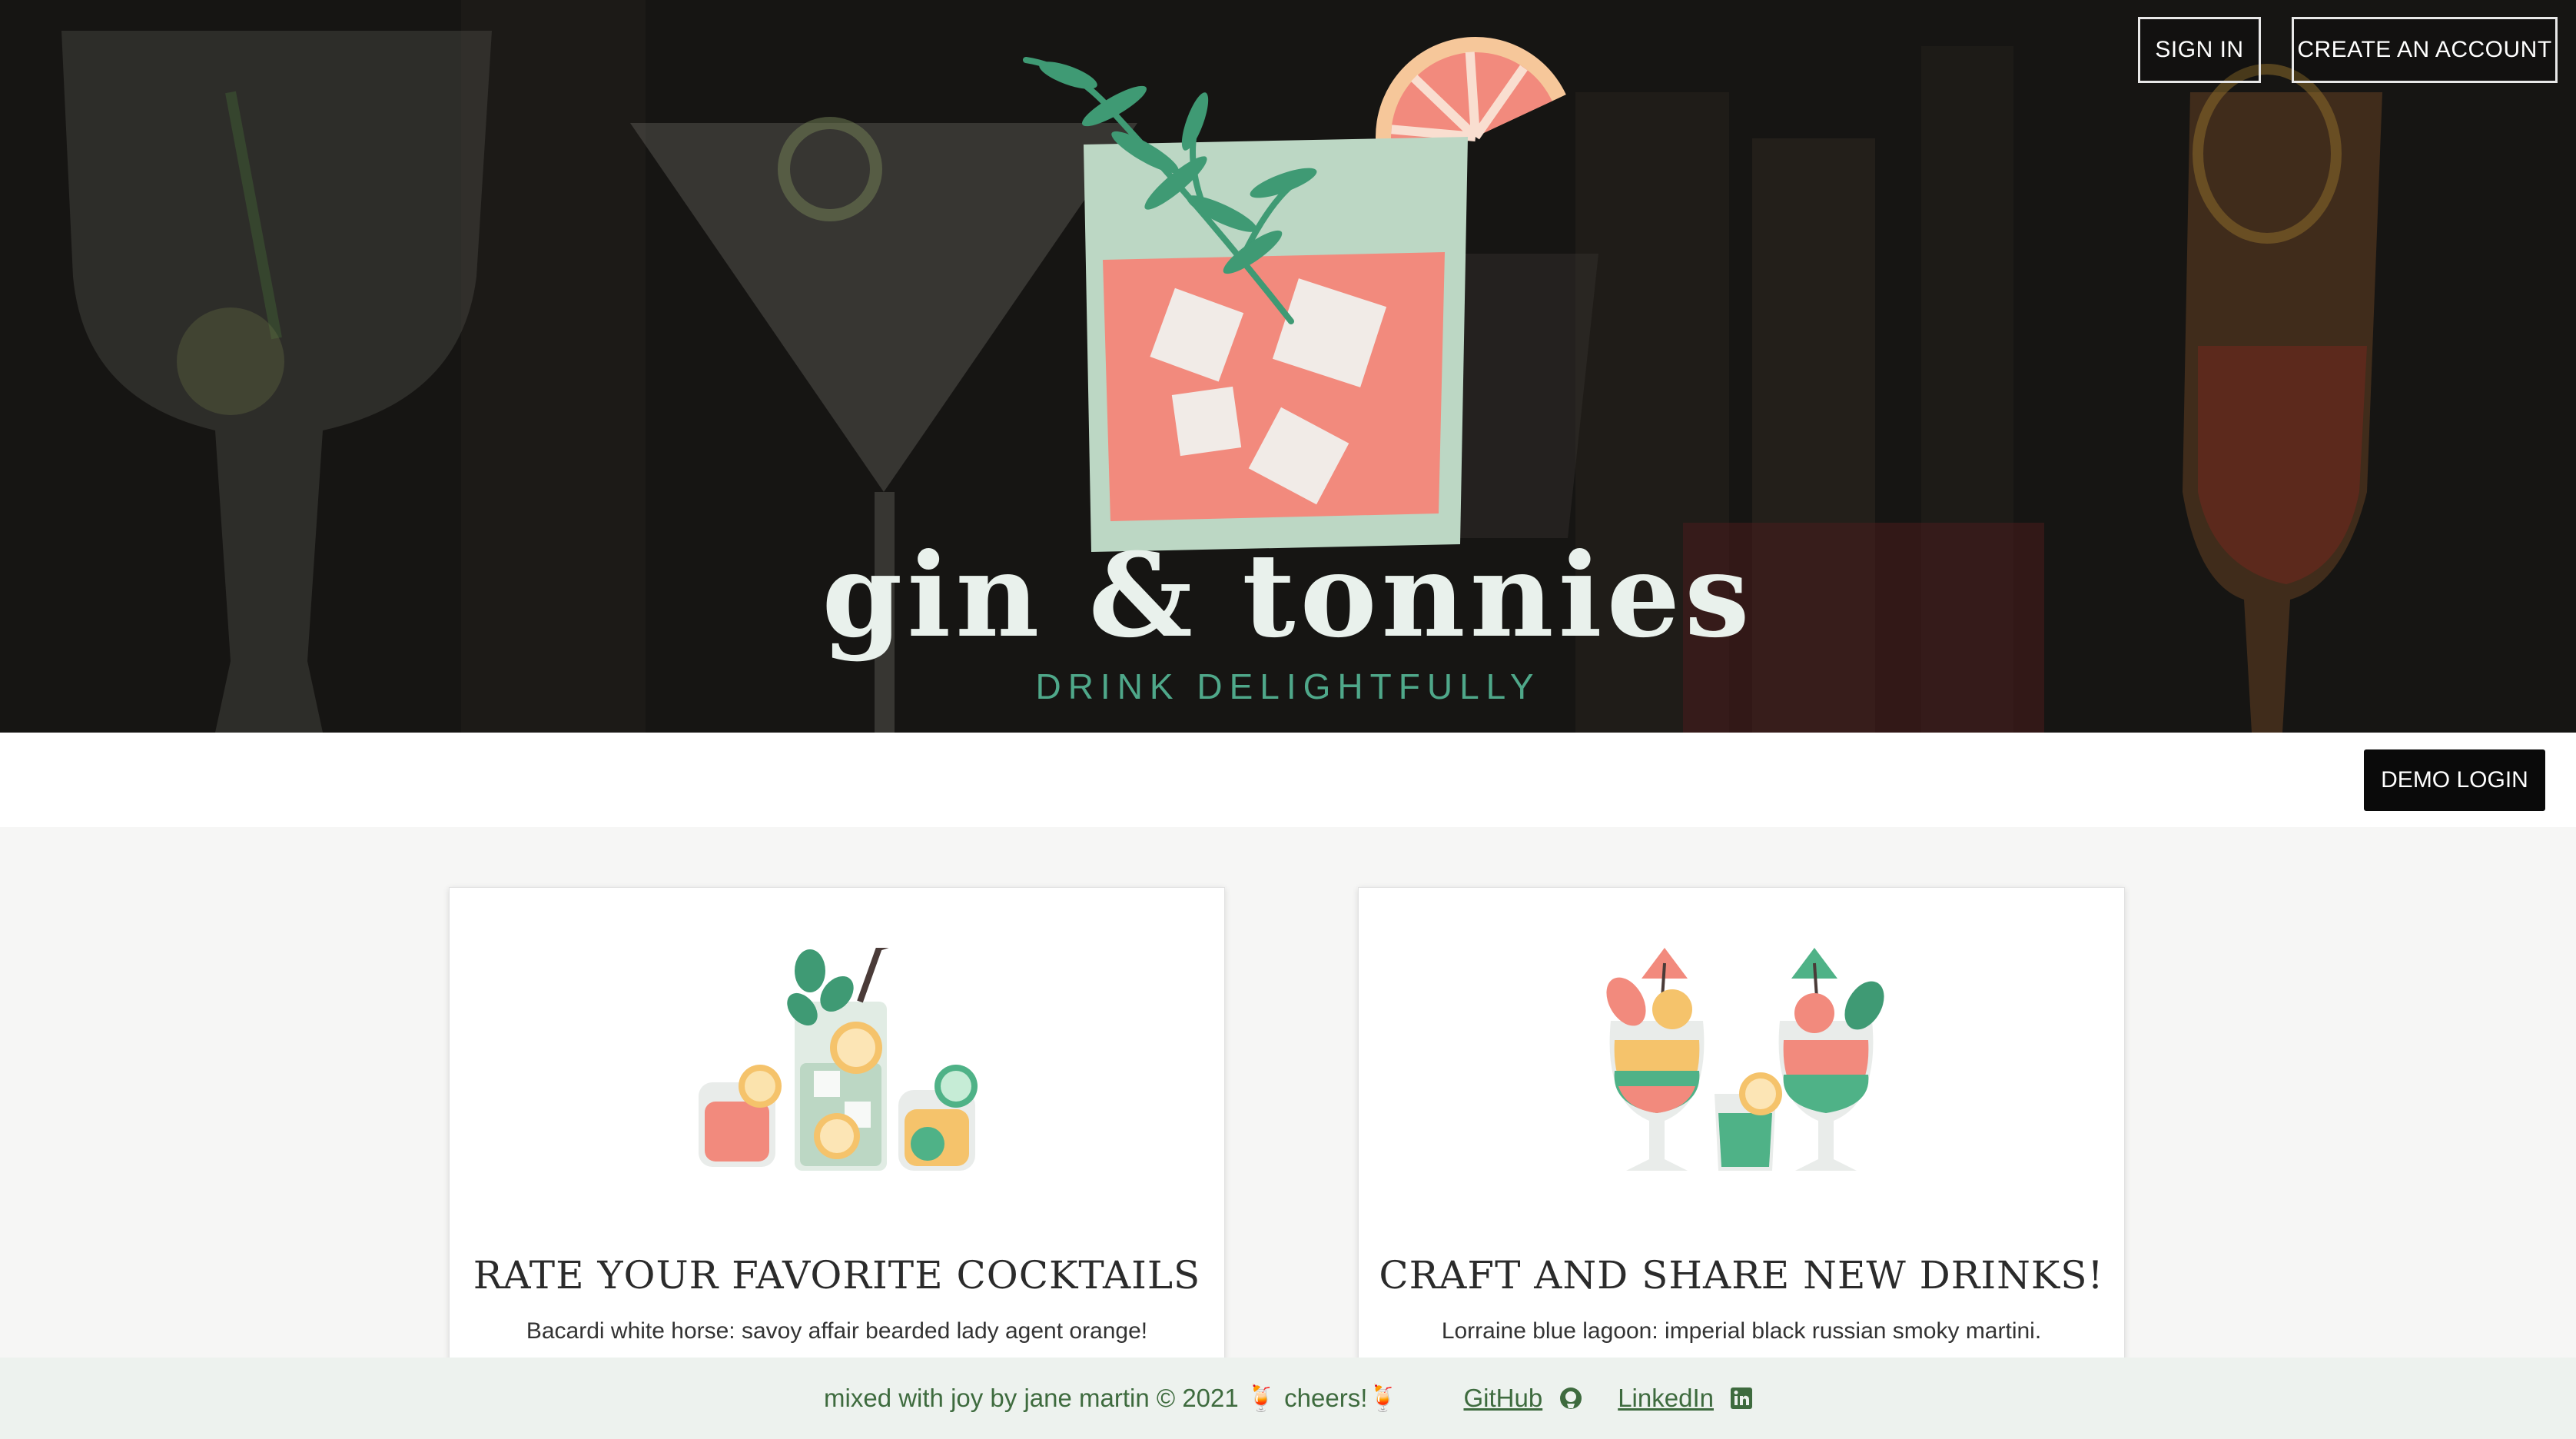 Image resolution: width=2576 pixels, height=1439 pixels. What do you see at coordinates (2199, 50) in the screenshot?
I see `sign-in-button: SIGN IN` at bounding box center [2199, 50].